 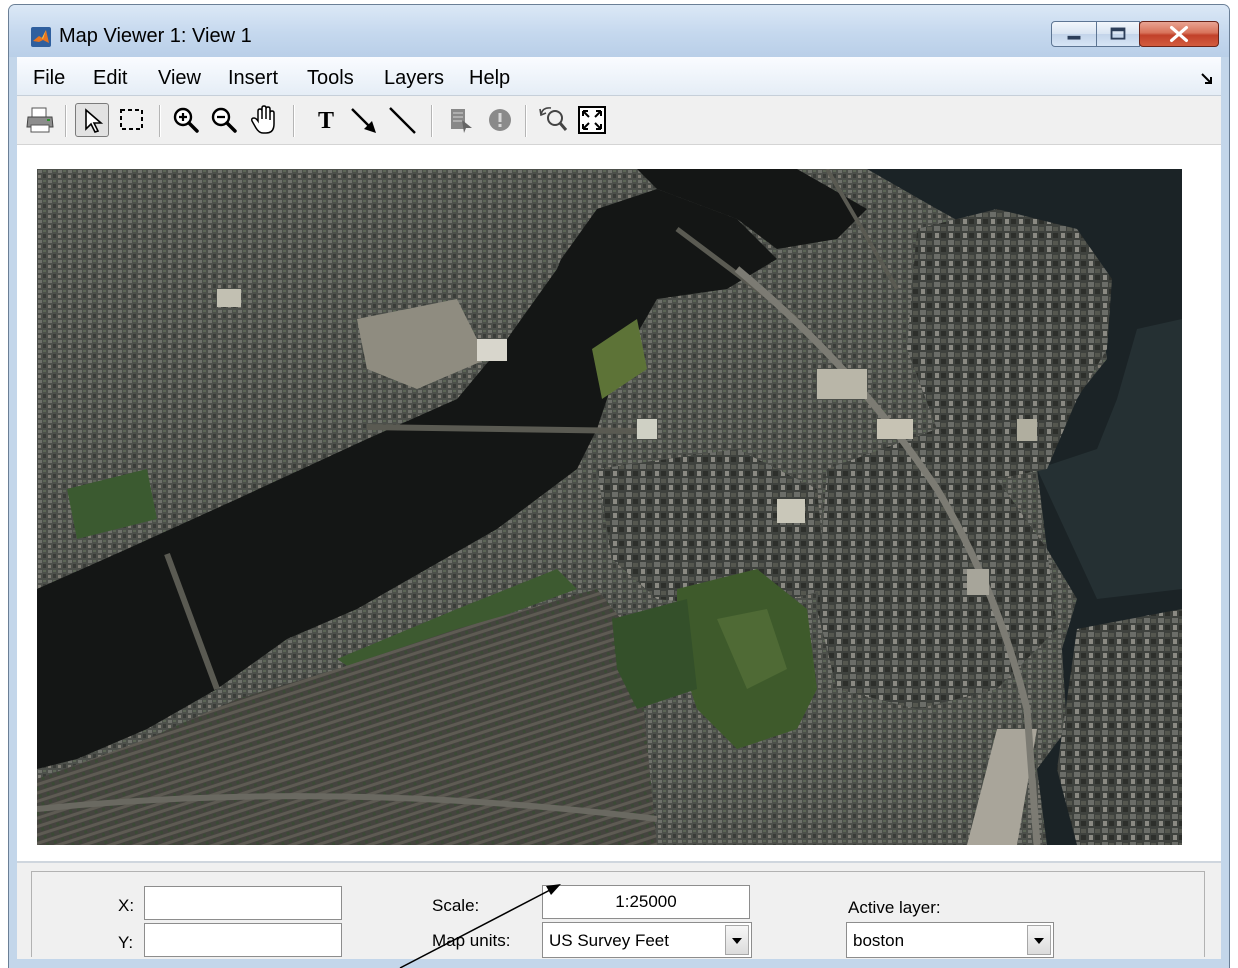 I want to click on info-icon, so click(x=500, y=120).